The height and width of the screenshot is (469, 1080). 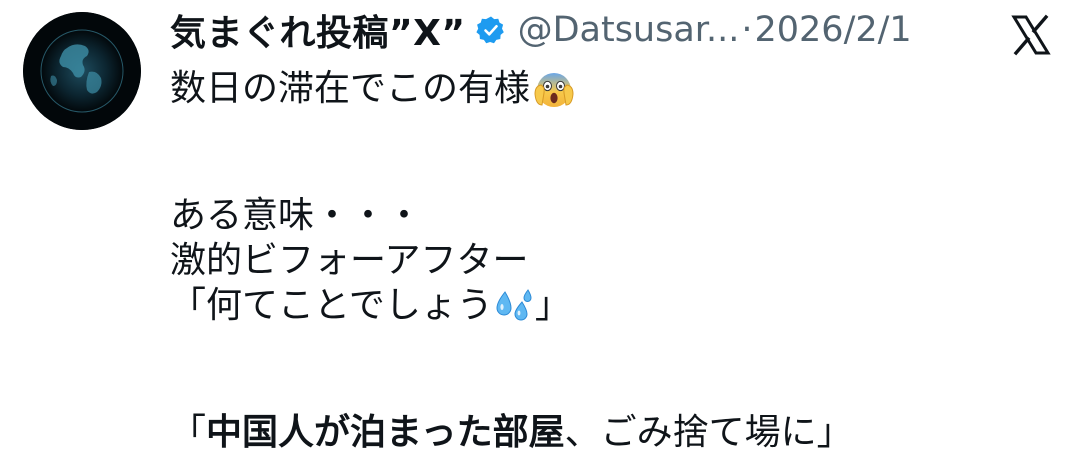 I want to click on body-line-5-bold: 中国人が泊まった部屋, so click(x=385, y=432).